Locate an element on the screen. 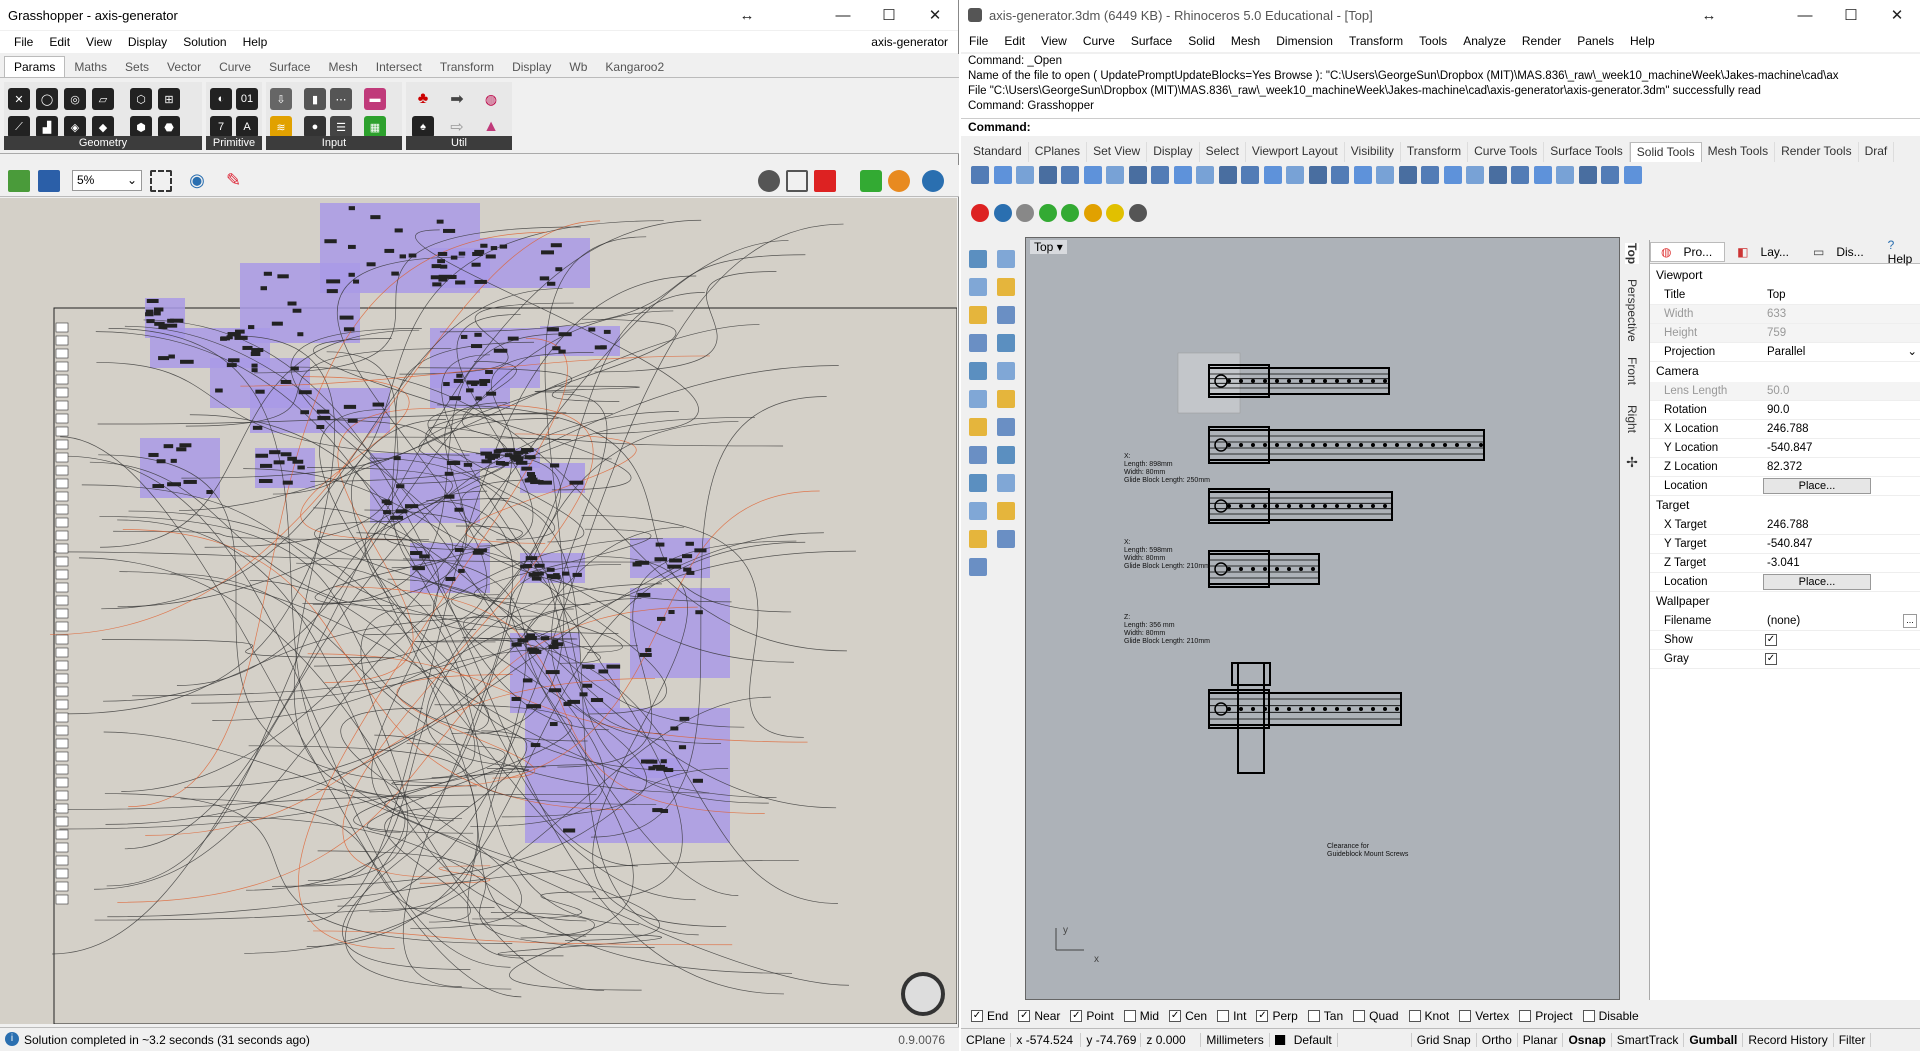  osnap-near: ✓ Near is located at coordinates (1039, 1016).